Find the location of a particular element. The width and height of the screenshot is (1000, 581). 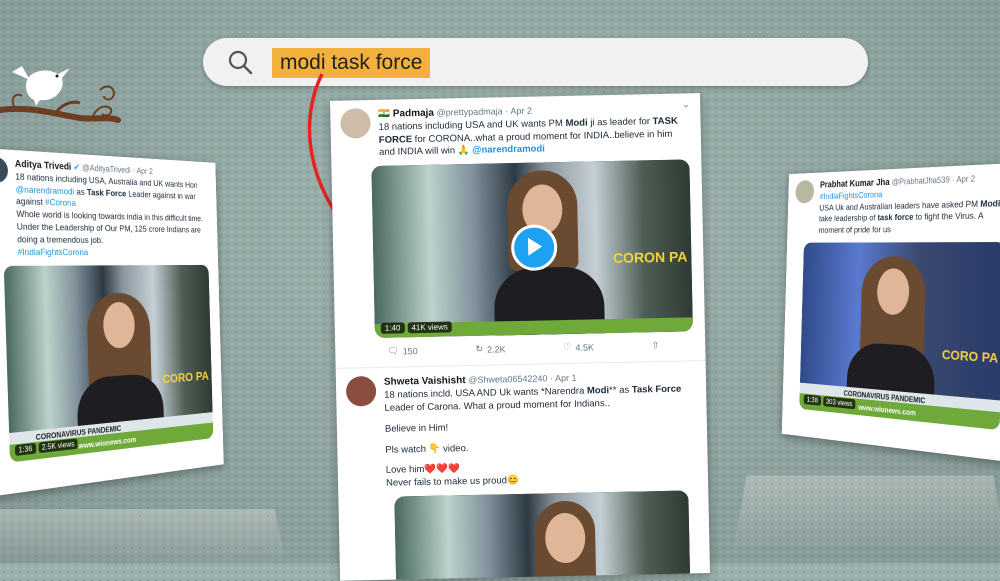

search-icon is located at coordinates (240, 62).